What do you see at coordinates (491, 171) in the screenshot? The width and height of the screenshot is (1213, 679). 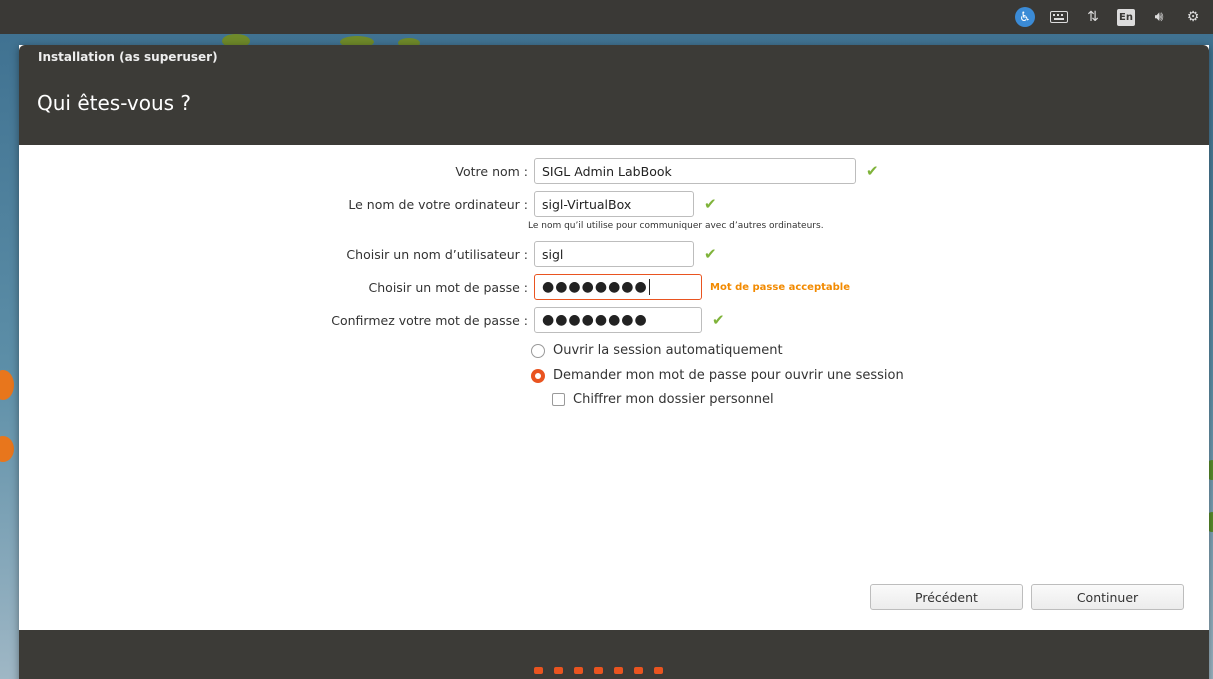 I see `name-label: Votre nom :` at bounding box center [491, 171].